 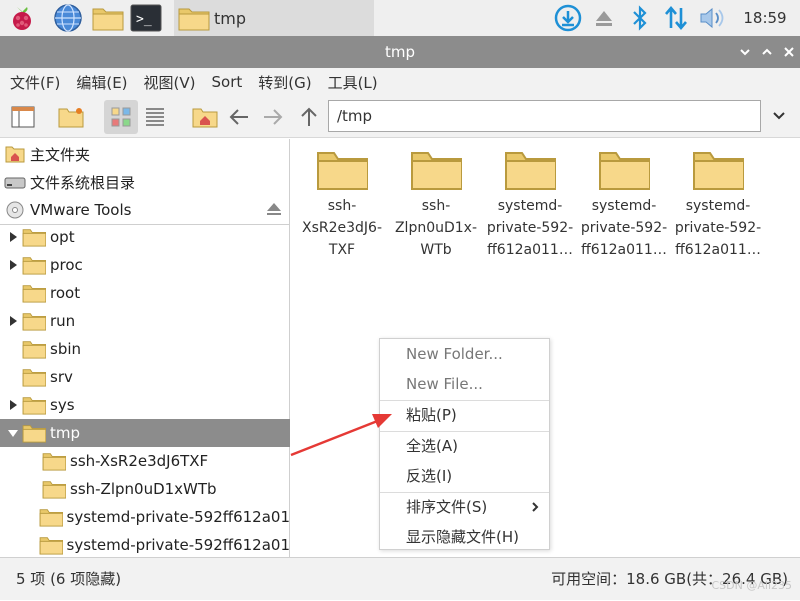 What do you see at coordinates (464, 507) in the screenshot?
I see `menu-sort-files: 排序文件(S)` at bounding box center [464, 507].